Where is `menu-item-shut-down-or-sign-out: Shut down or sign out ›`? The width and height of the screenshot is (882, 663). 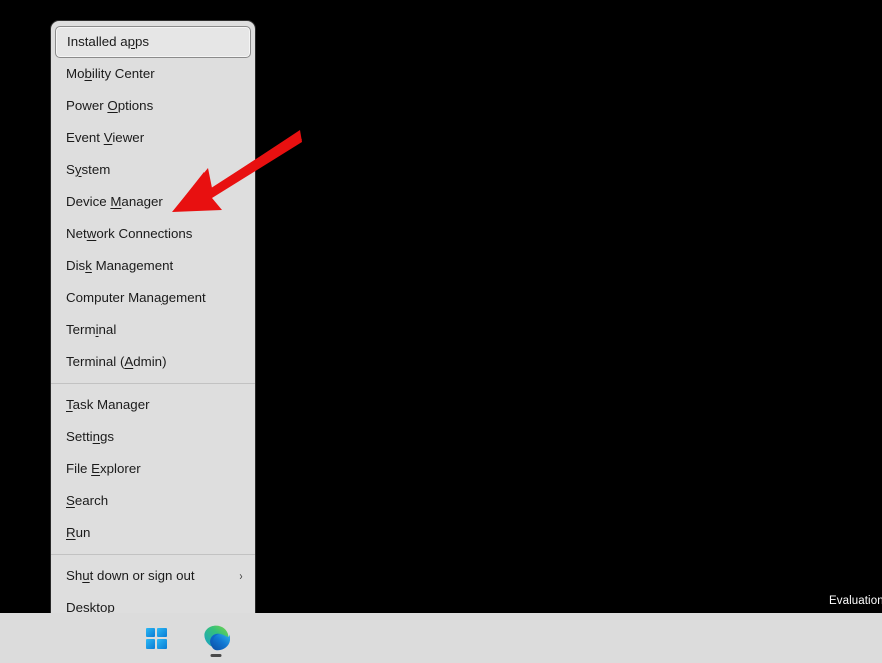
menu-item-shut-down-or-sign-out: Shut down or sign out › is located at coordinates (153, 576).